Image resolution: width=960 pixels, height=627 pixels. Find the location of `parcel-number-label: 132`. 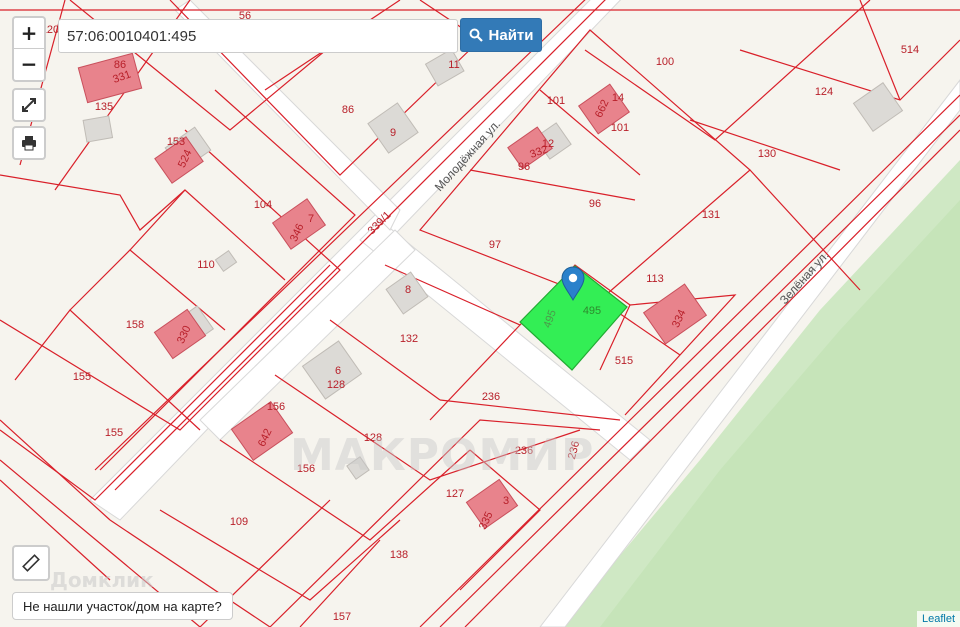

parcel-number-label: 132 is located at coordinates (409, 339).